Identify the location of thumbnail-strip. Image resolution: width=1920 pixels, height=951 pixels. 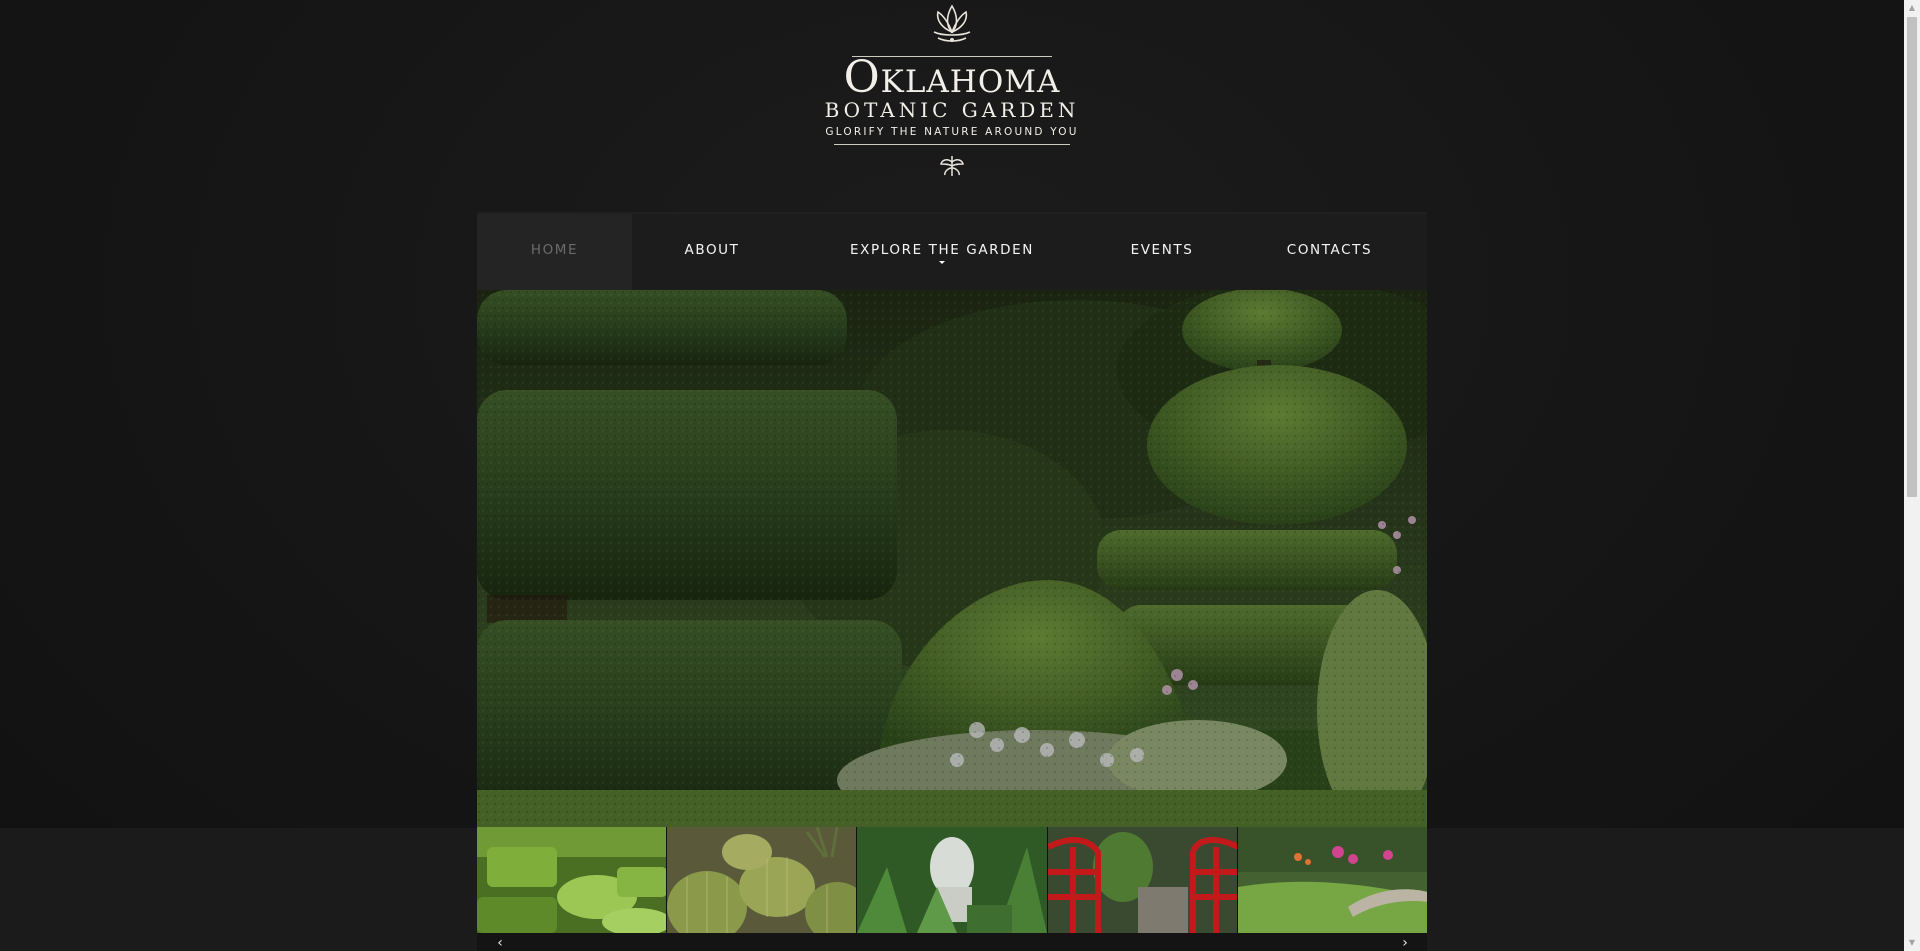
(952, 880).